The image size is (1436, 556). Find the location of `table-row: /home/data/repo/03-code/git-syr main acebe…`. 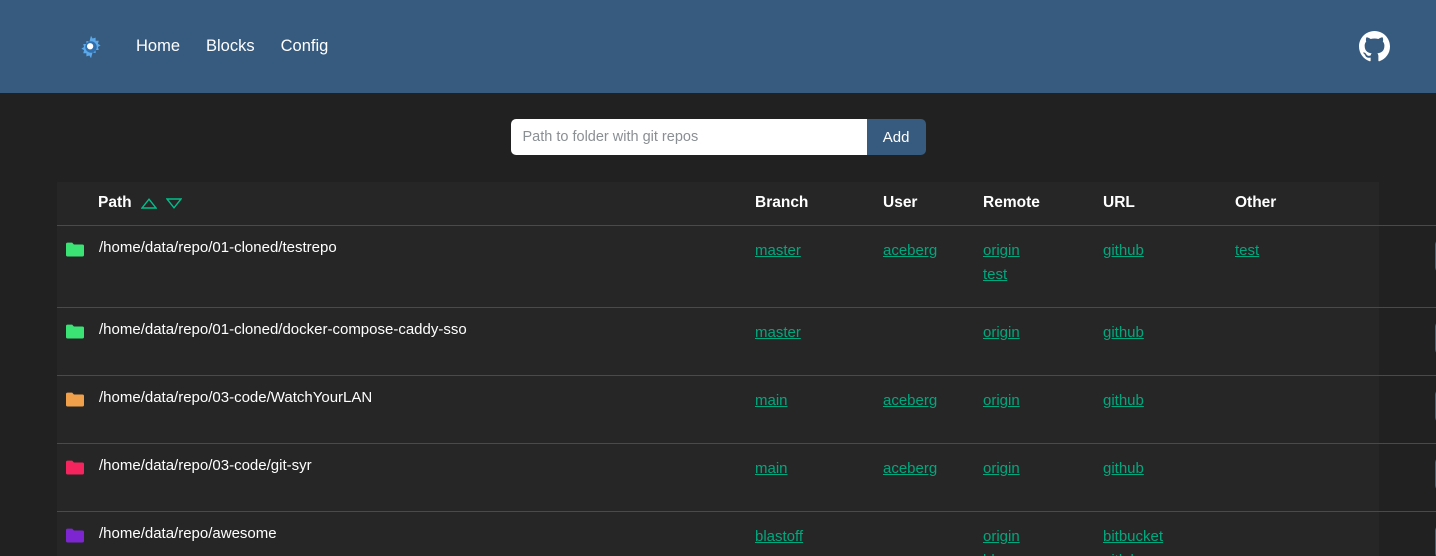

table-row: /home/data/repo/03-code/git-syr main acebe… is located at coordinates (746, 477).